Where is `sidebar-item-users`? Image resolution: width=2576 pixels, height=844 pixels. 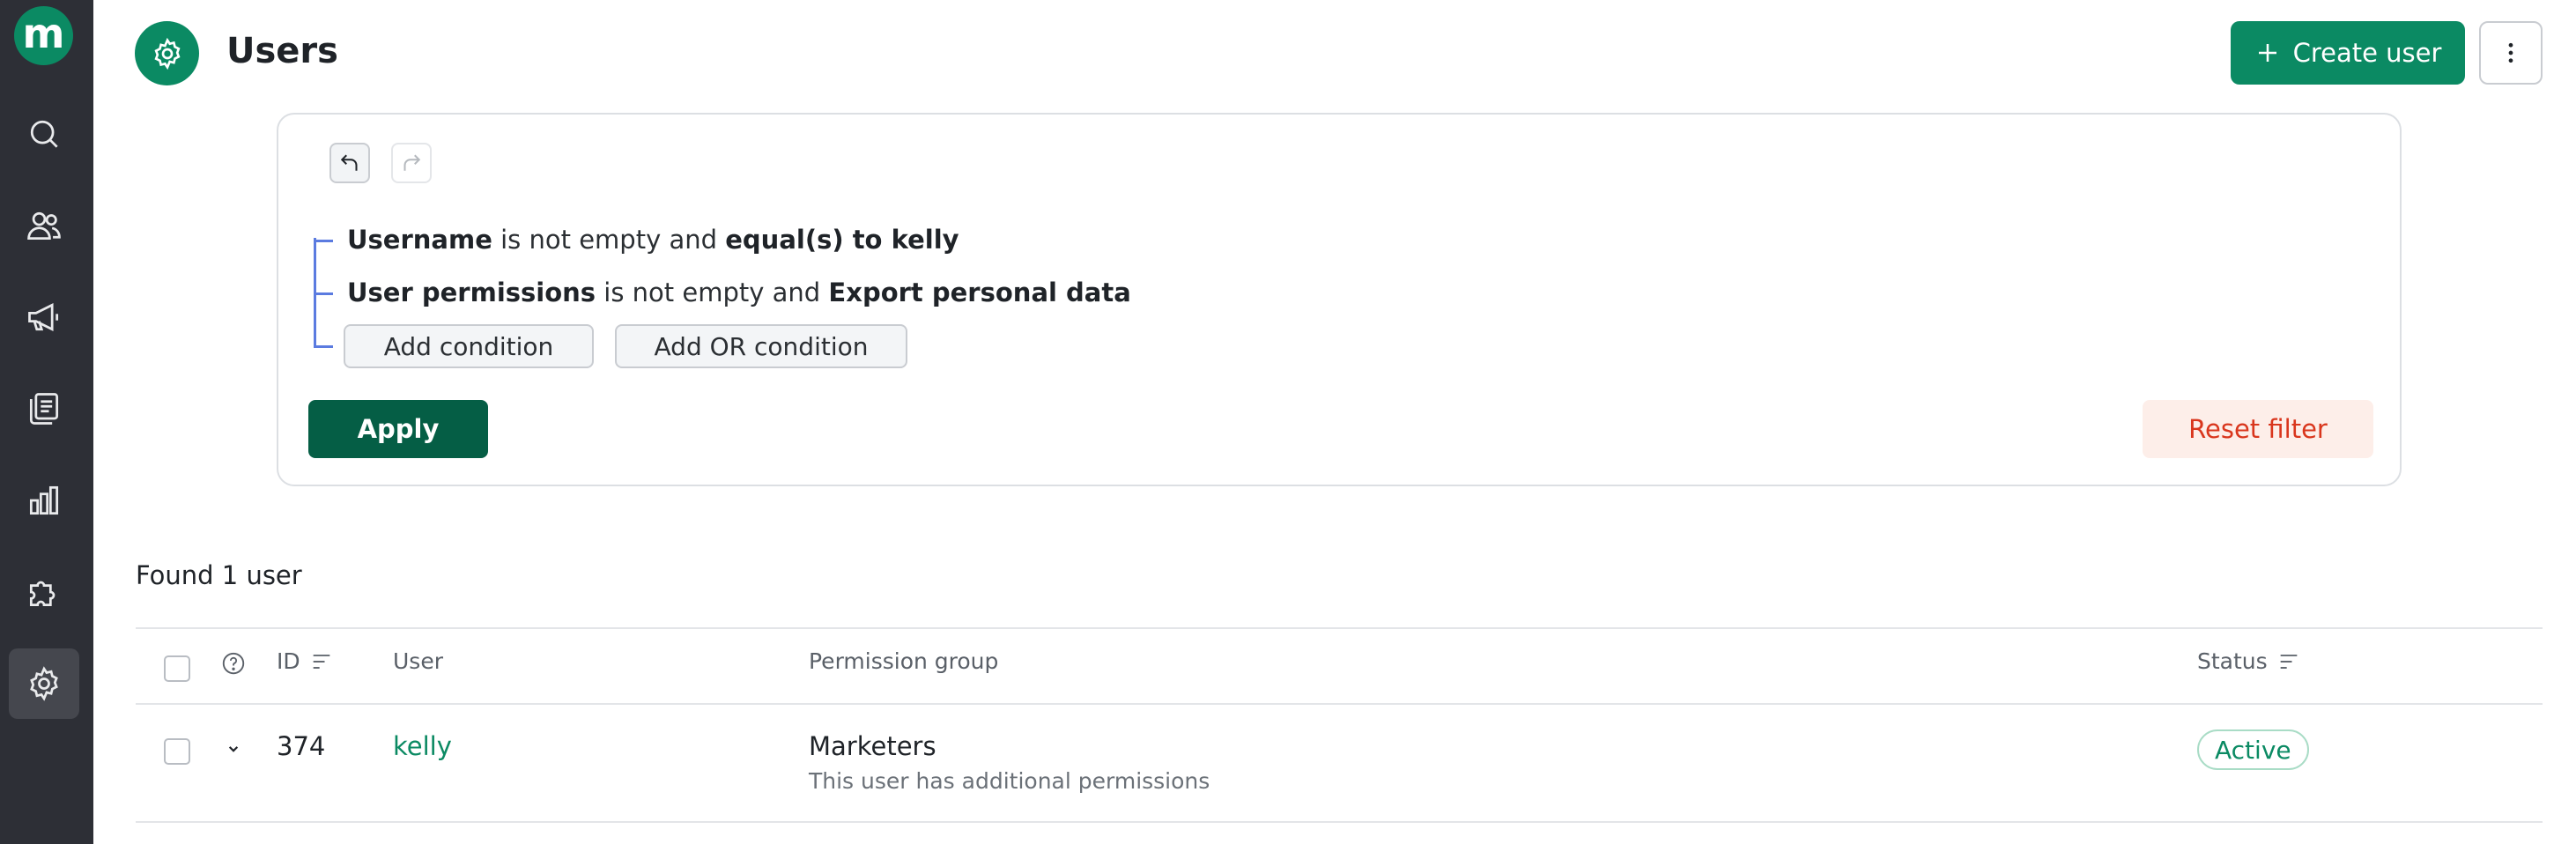 sidebar-item-users is located at coordinates (44, 225).